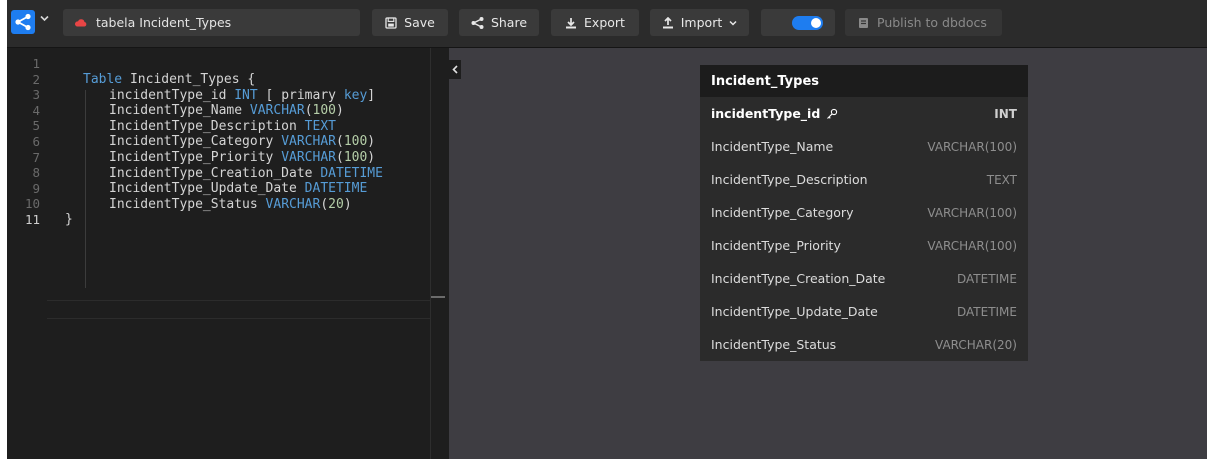 Image resolution: width=1207 pixels, height=459 pixels. I want to click on share-label: Share, so click(509, 22).